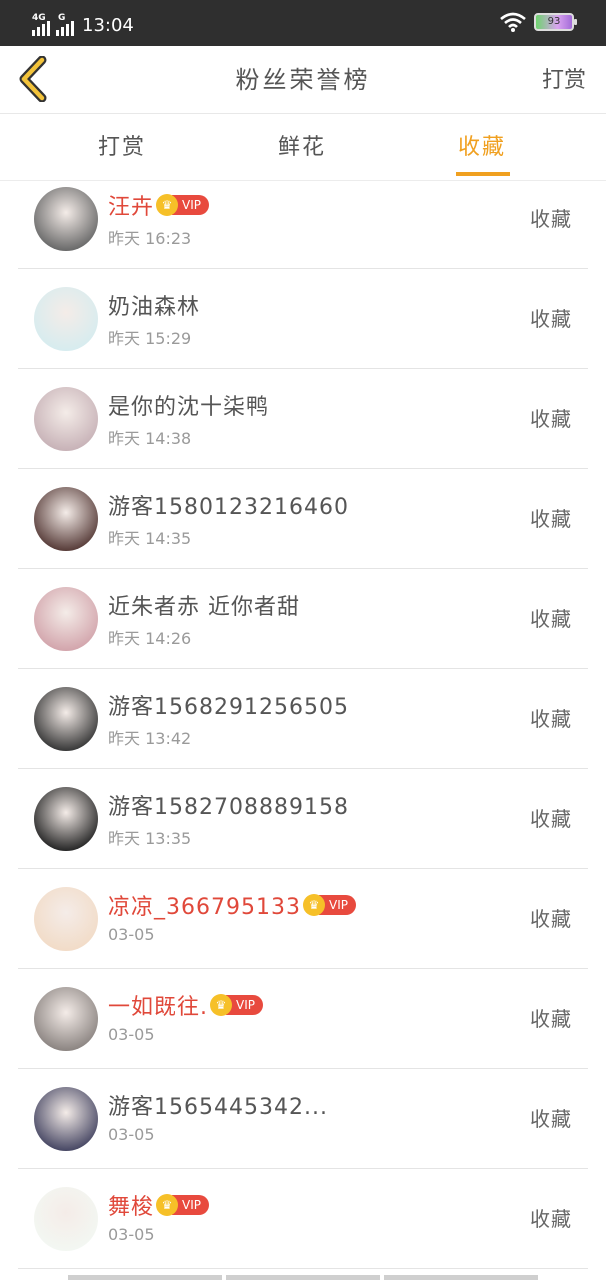 The width and height of the screenshot is (606, 1280). What do you see at coordinates (303, 619) in the screenshot?
I see `list-item: 近朱者赤 近你者甜 昨天 14:26 收藏` at bounding box center [303, 619].